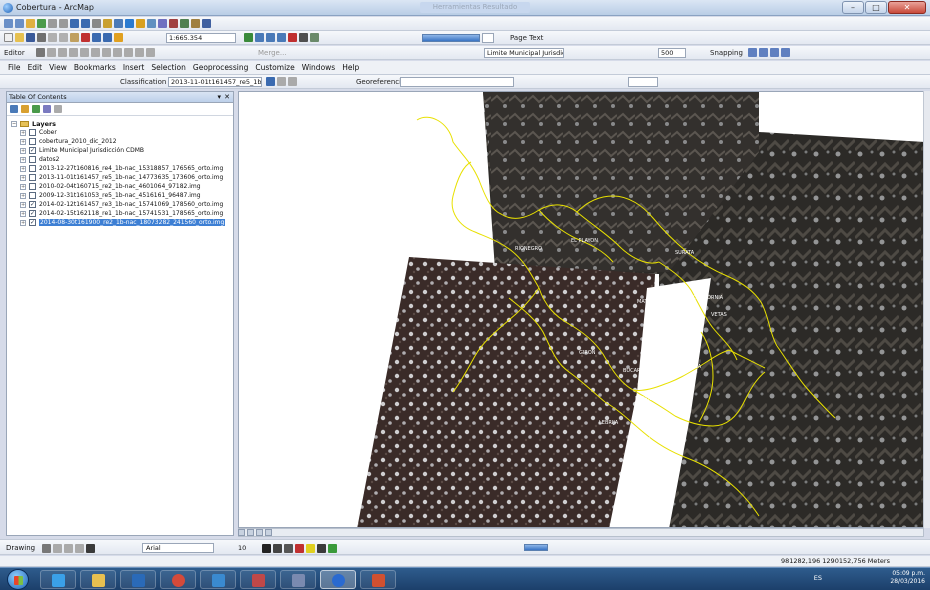  Describe the element at coordinates (206, 23) in the screenshot. I see `time-slider-icon` at that location.